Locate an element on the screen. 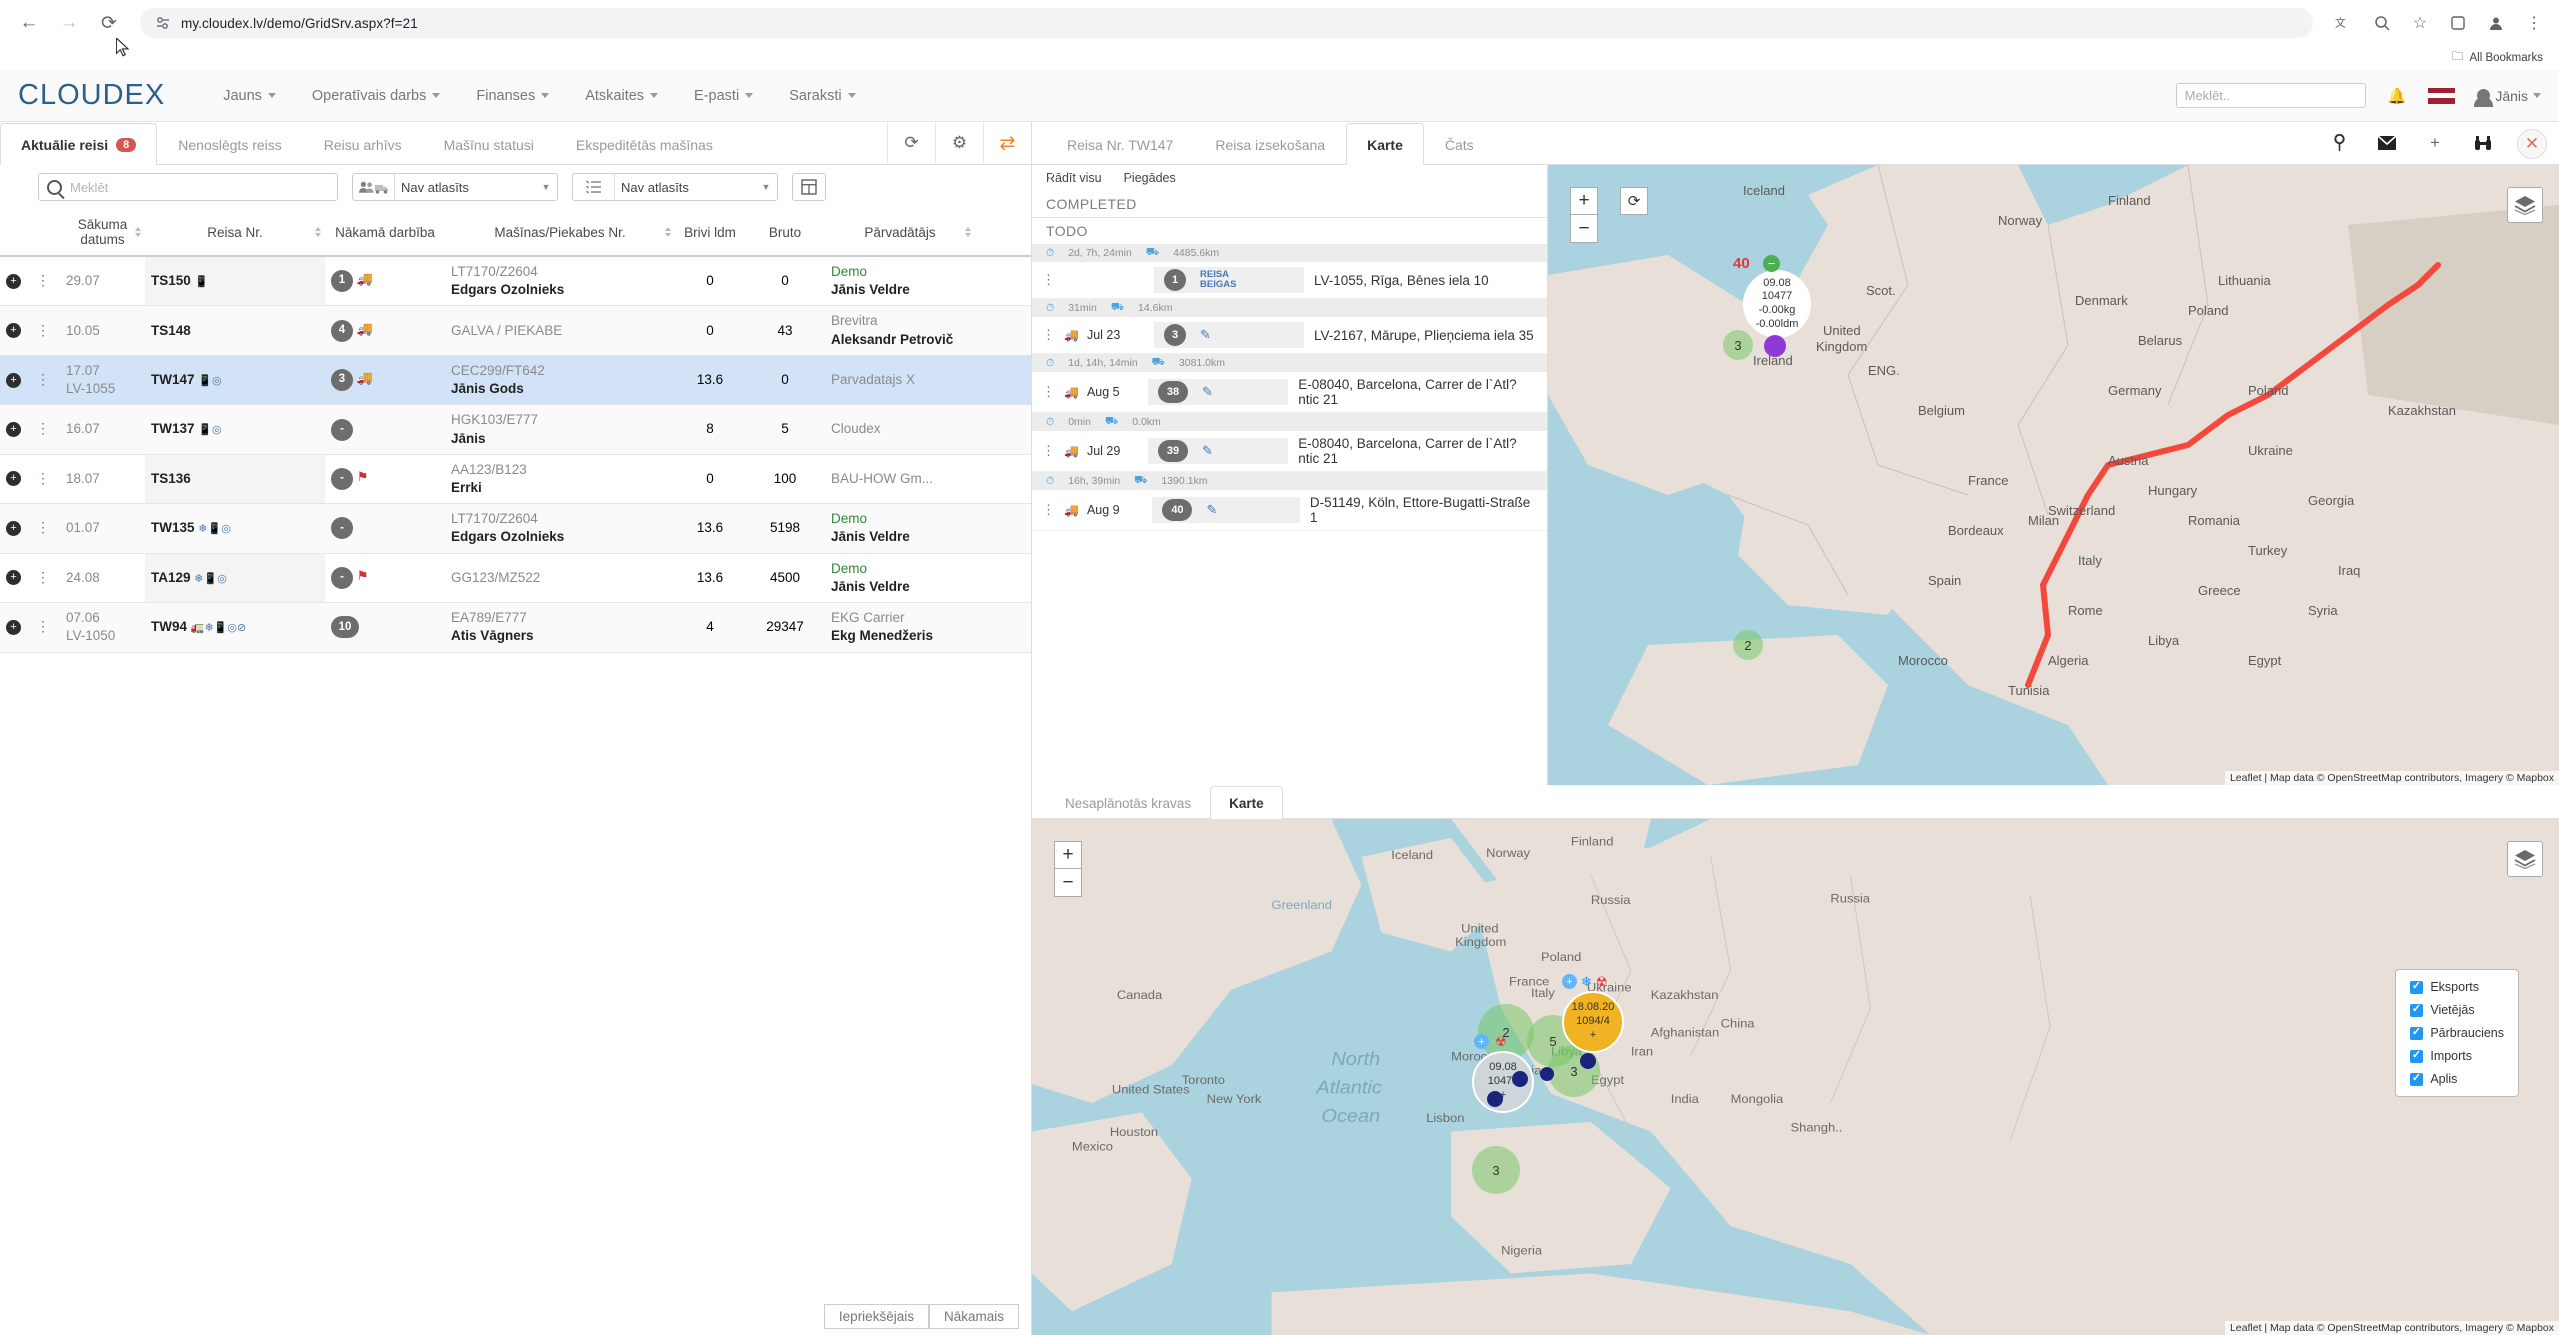 This screenshot has height=1335, width=2559. zoom-out-button: − is located at coordinates (1068, 883).